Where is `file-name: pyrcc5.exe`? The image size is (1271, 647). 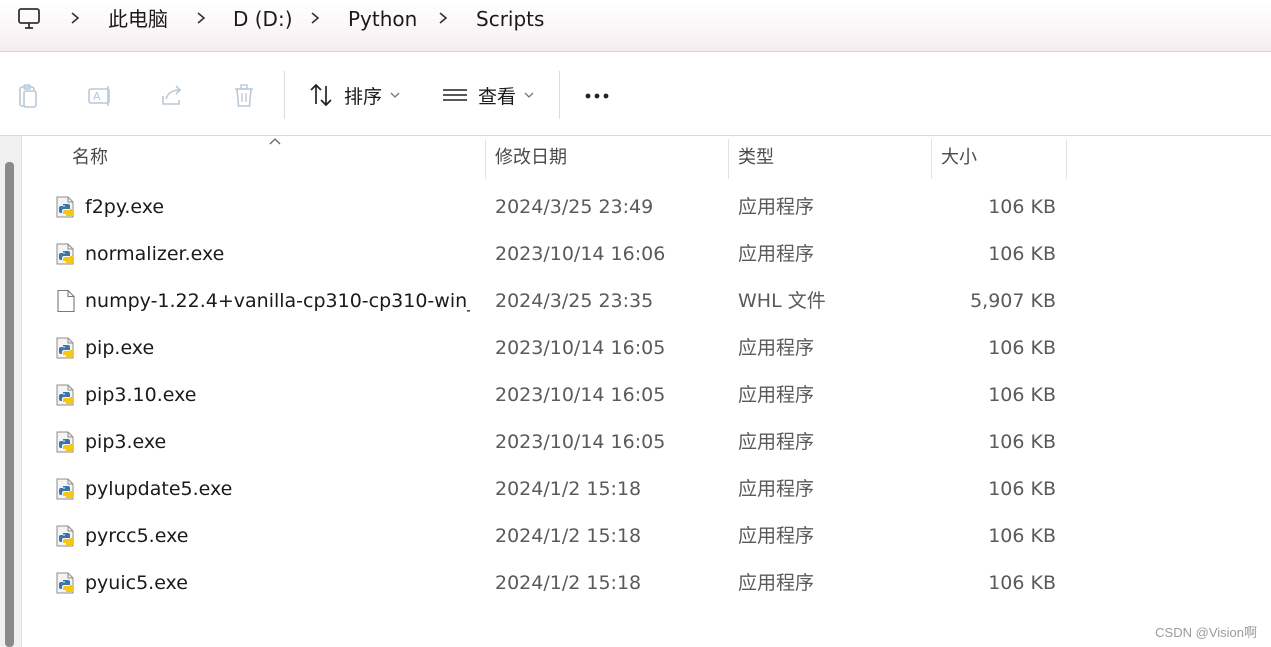
file-name: pyrcc5.exe is located at coordinates (137, 536).